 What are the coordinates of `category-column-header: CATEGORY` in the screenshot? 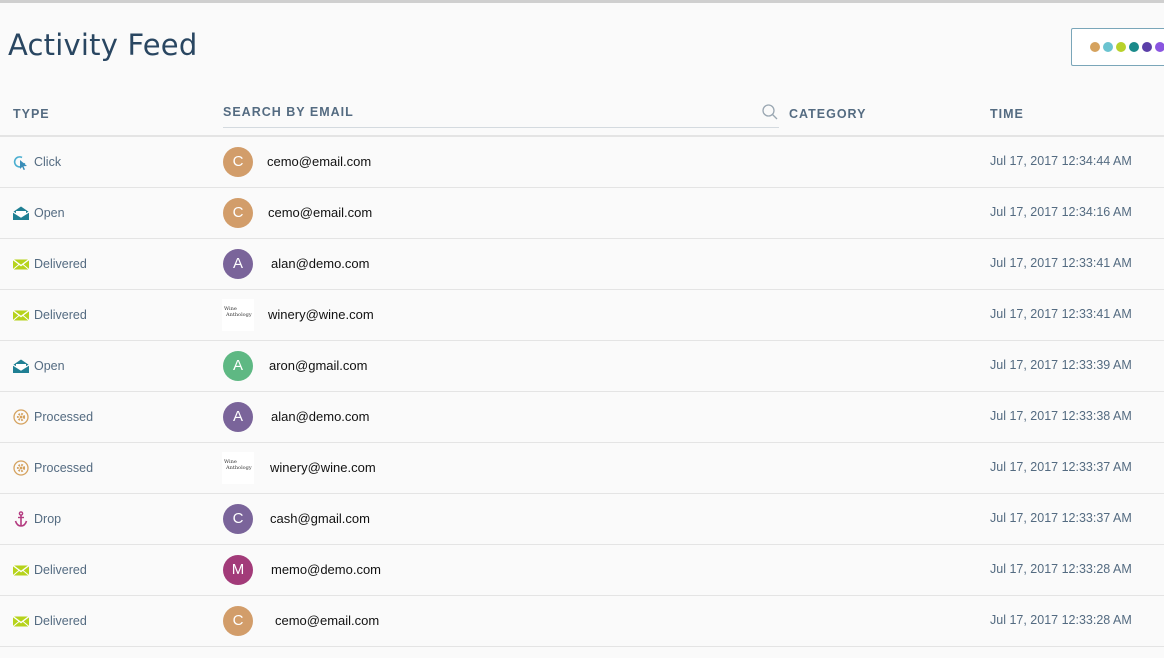 It's located at (828, 114).